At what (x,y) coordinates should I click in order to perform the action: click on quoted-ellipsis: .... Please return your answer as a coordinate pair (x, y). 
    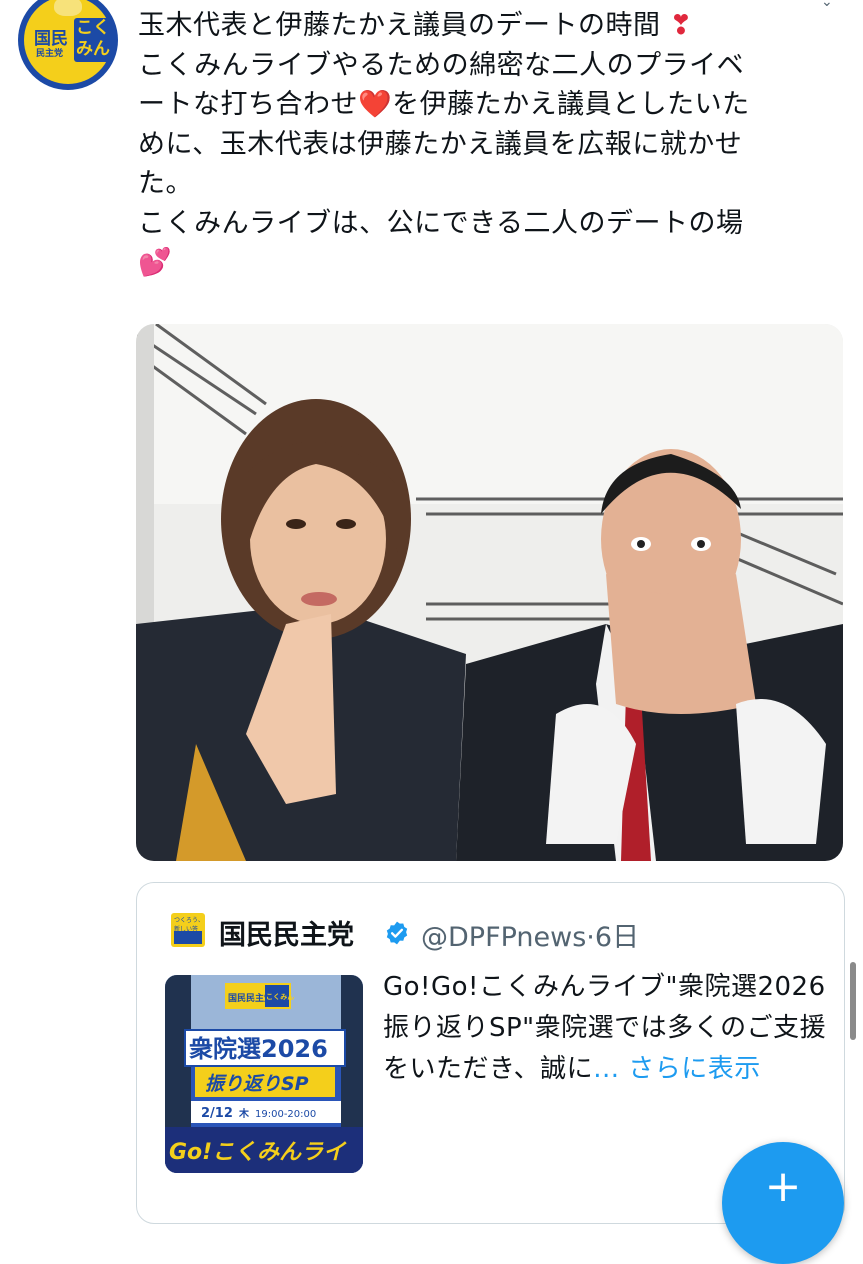
    Looking at the image, I should click on (611, 1069).